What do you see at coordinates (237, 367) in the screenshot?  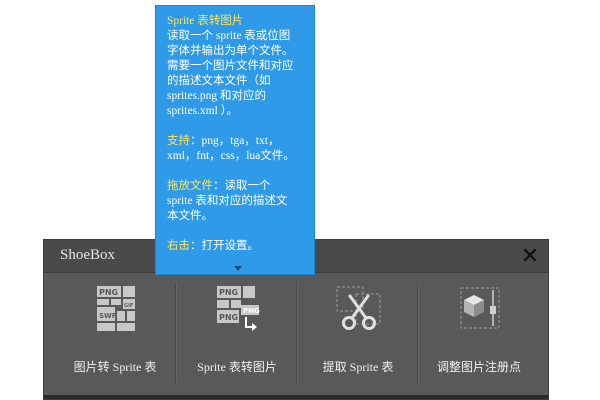 I see `tool-label: Sprite 表转图片` at bounding box center [237, 367].